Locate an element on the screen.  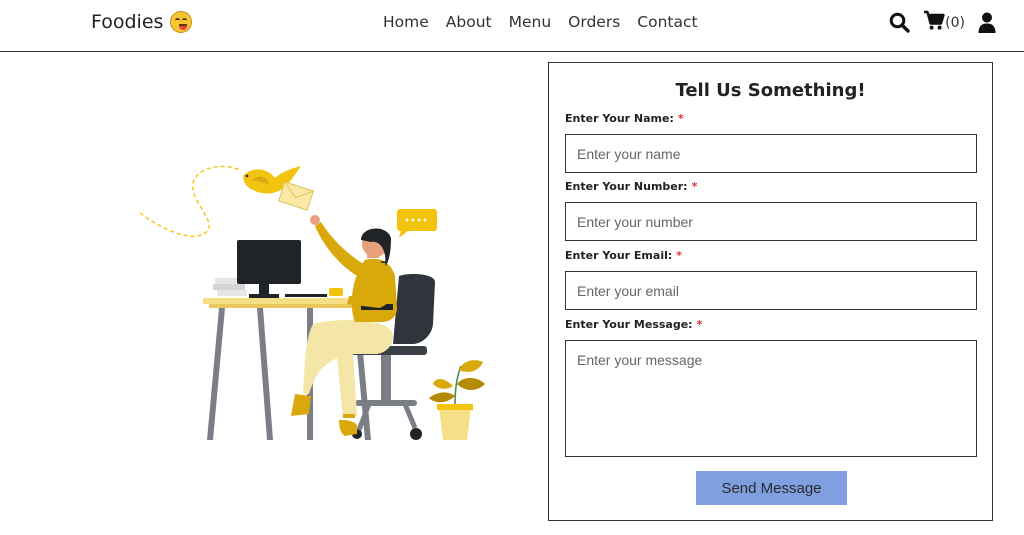
message-label: Enter Your Message: * is located at coordinates (634, 324).